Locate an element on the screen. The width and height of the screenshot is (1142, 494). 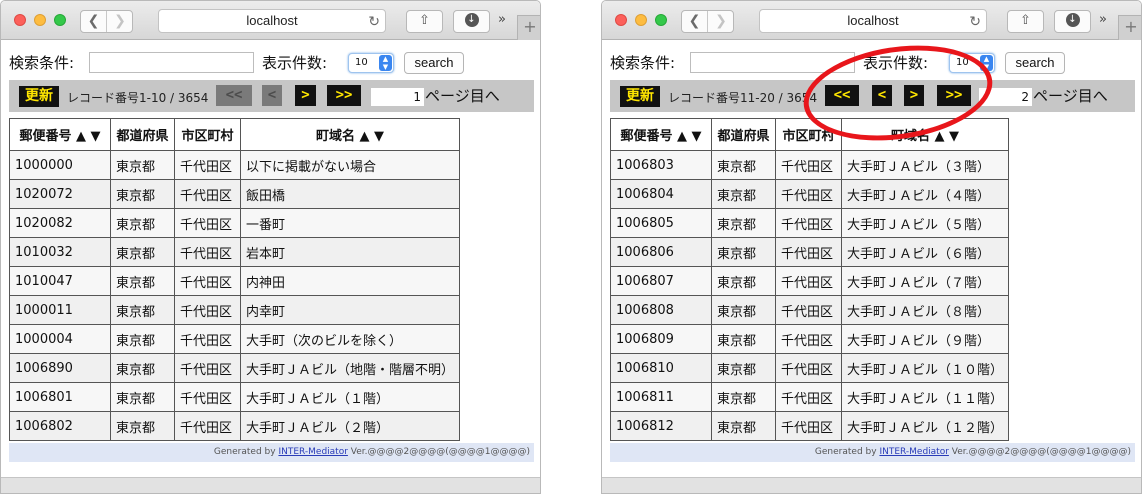
cell-postal-code: 1006810 is located at coordinates (661, 368).